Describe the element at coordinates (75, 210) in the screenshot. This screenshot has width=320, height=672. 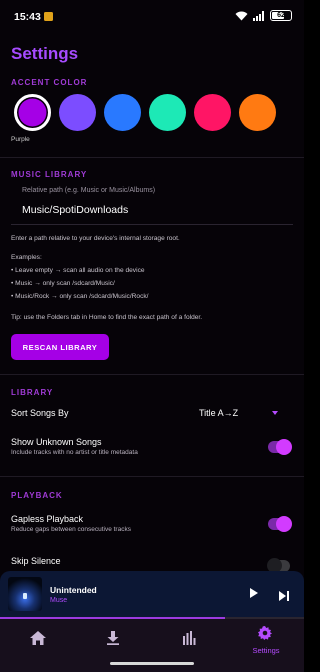
I see `path-input: Music/SpotiDownloads` at that location.